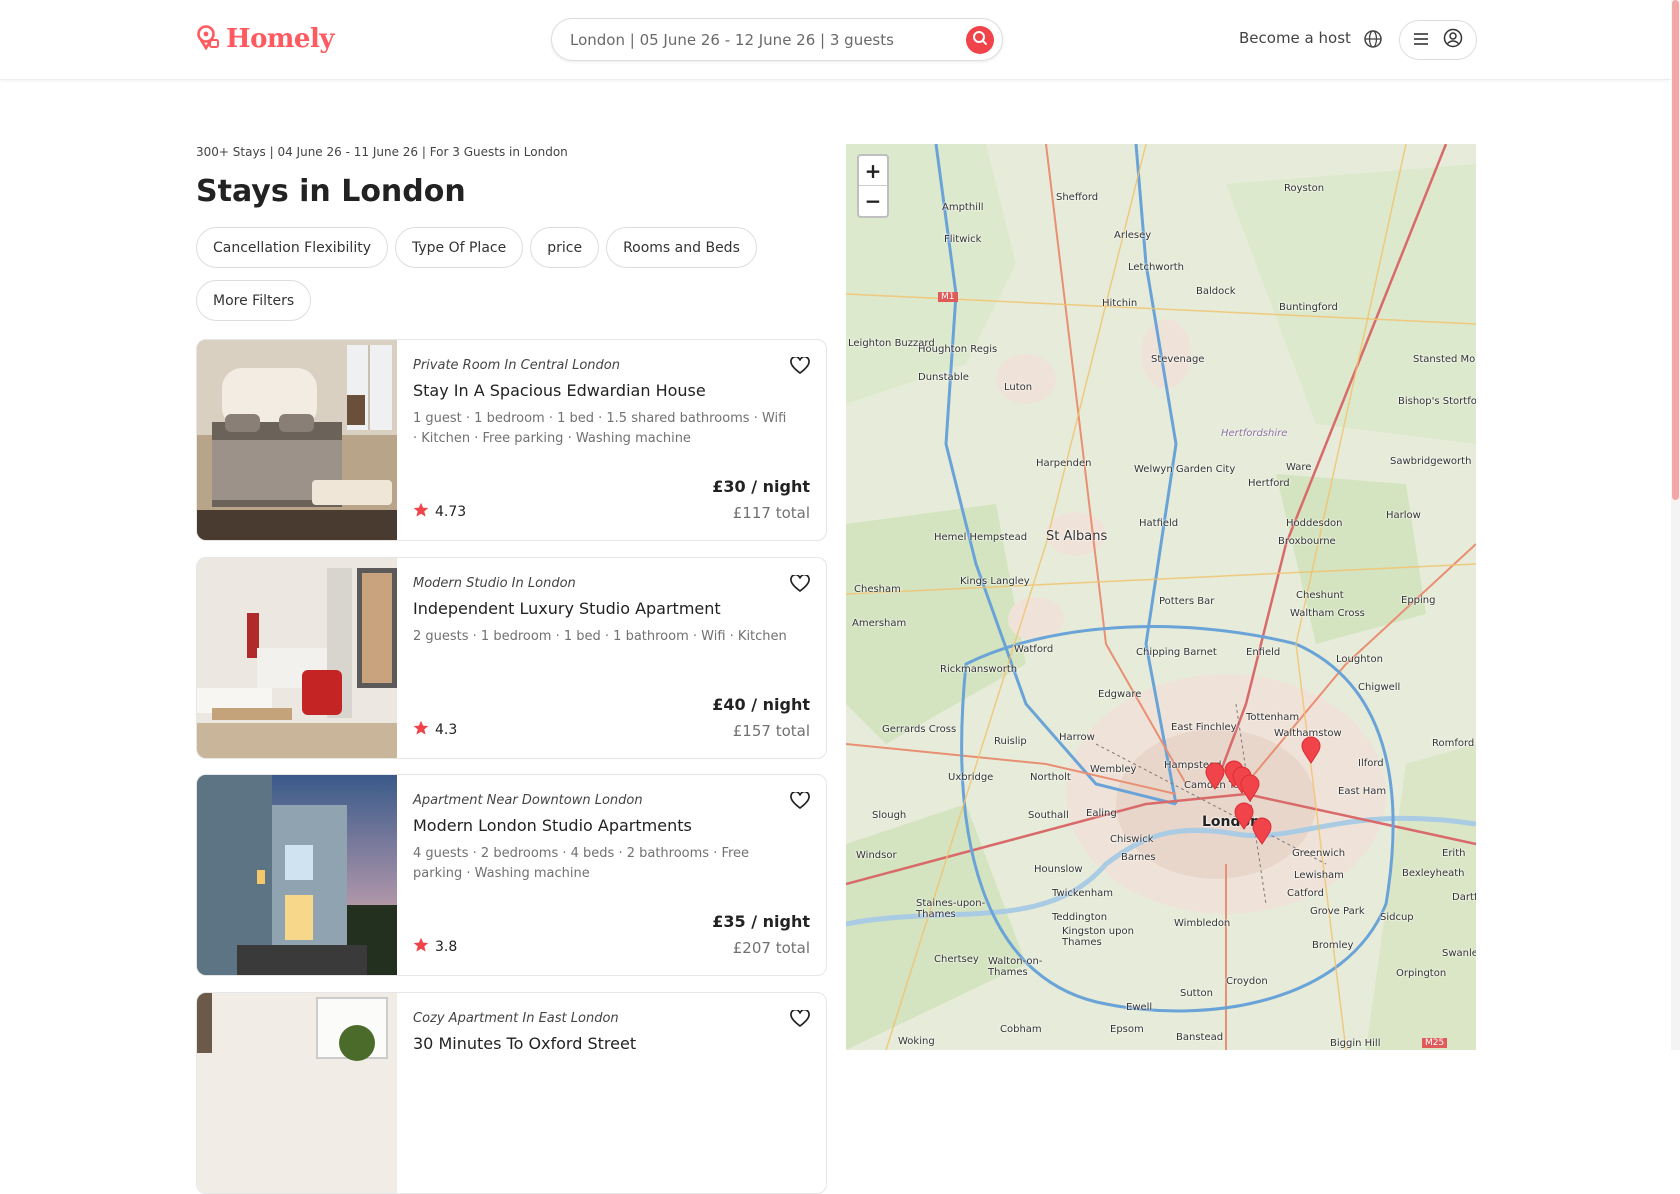 The image size is (1680, 1194). Describe the element at coordinates (1438, 40) in the screenshot. I see `user-menu-button` at that location.